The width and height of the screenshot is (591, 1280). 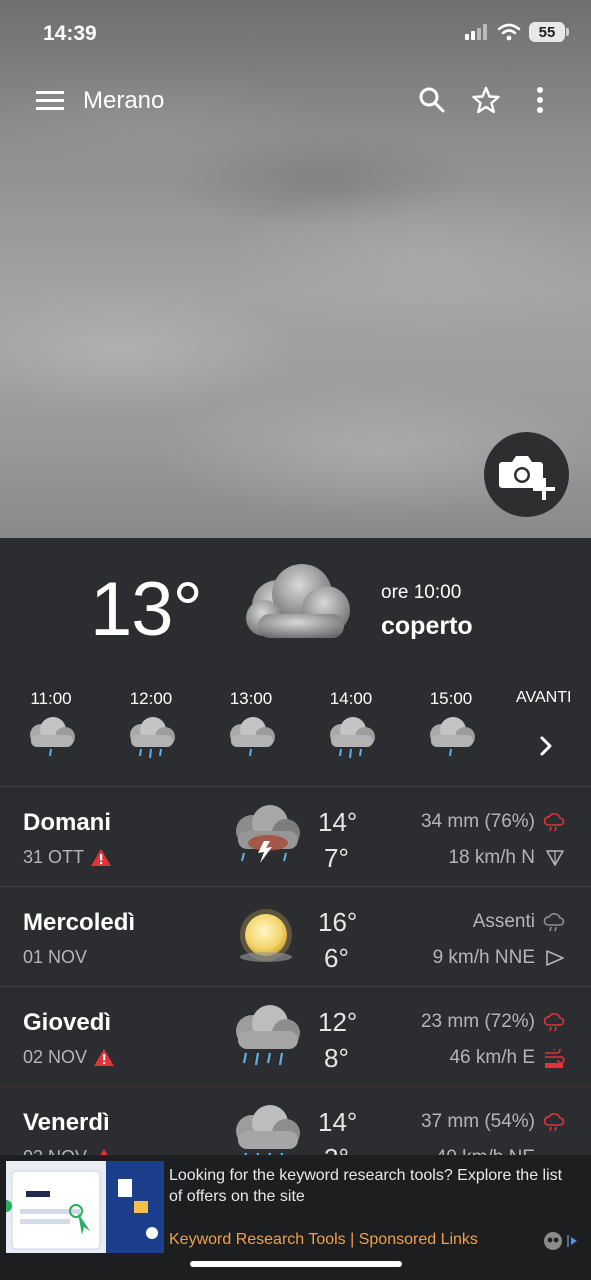 I want to click on hamburger-icon, so click(x=50, y=100).